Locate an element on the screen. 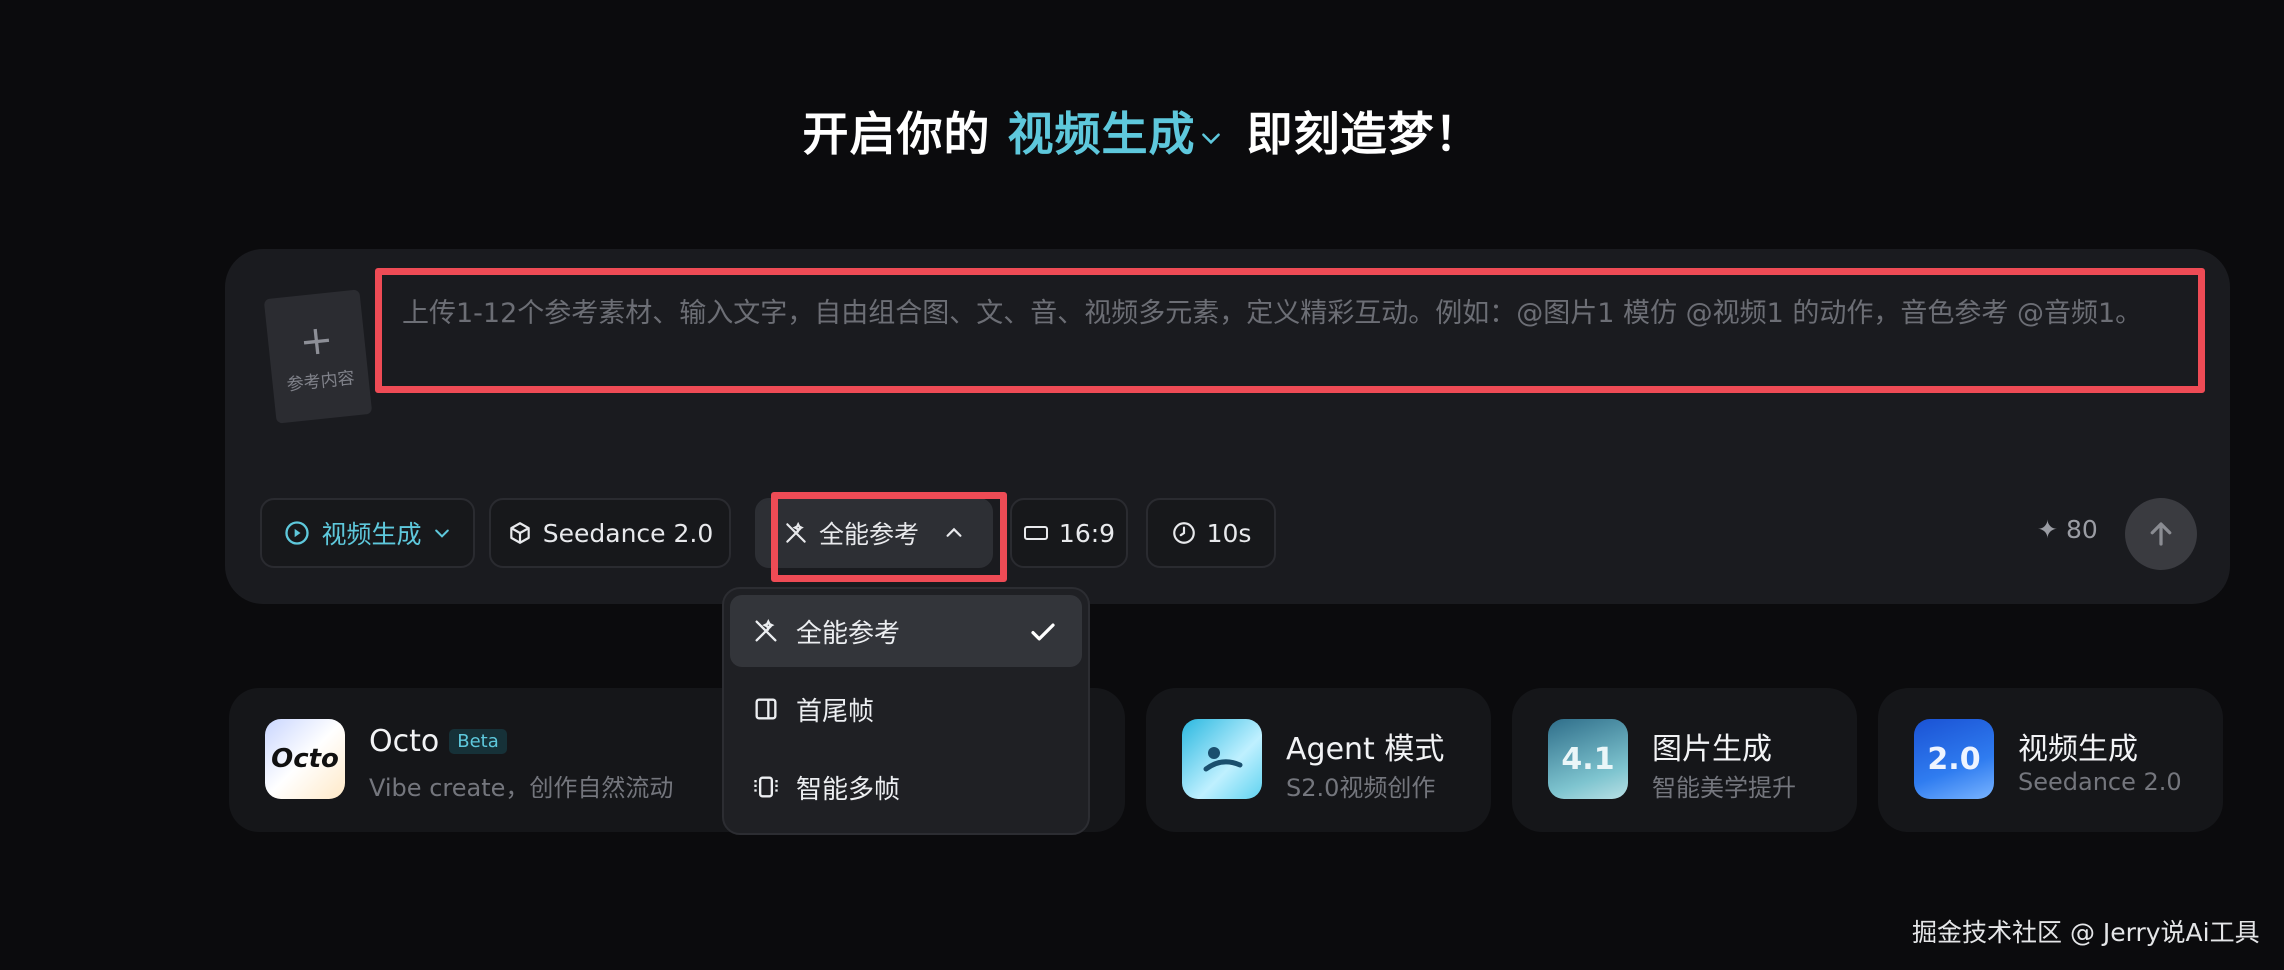  card-title: 图片生成 is located at coordinates (1712, 749).